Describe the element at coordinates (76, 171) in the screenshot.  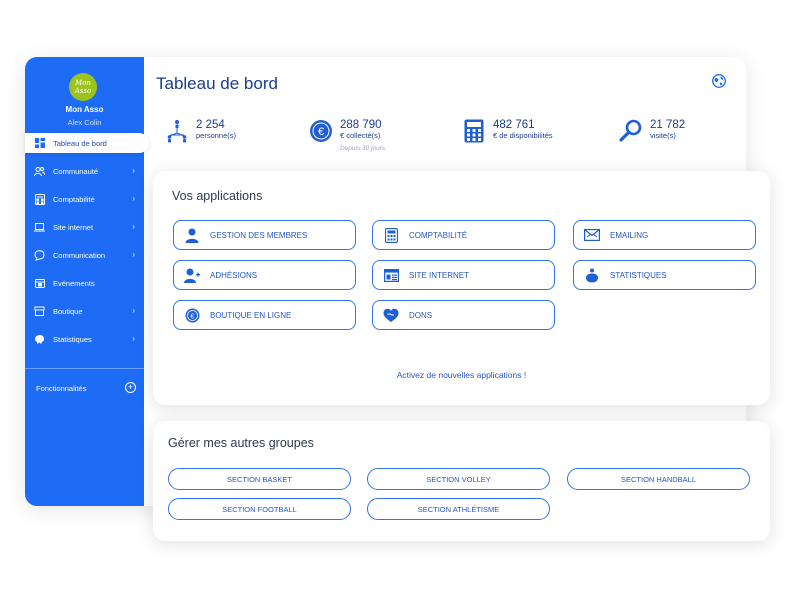
I see `sidebar-item-label: Communauté` at that location.